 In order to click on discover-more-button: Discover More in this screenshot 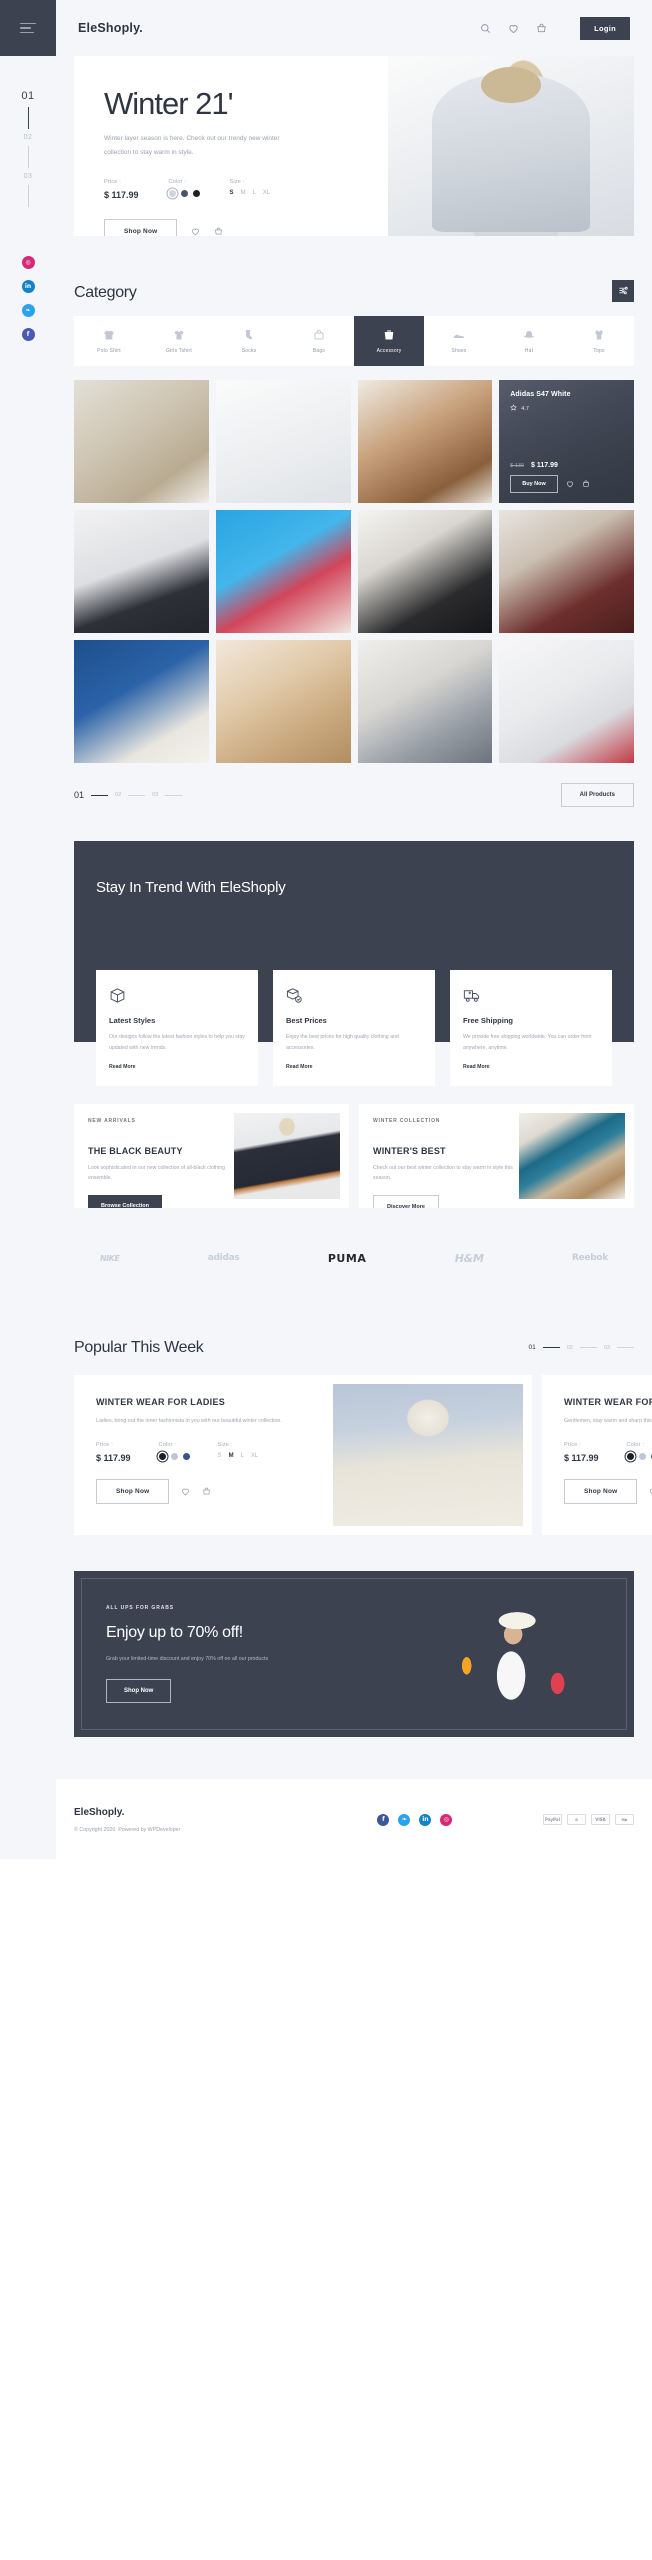, I will do `click(406, 1201)`.